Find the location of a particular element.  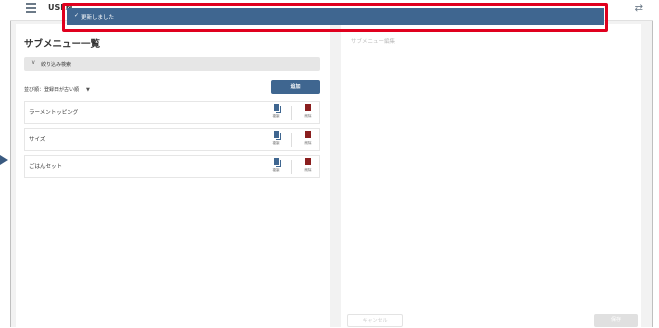

item-name: ごはんセット is located at coordinates (46, 167).